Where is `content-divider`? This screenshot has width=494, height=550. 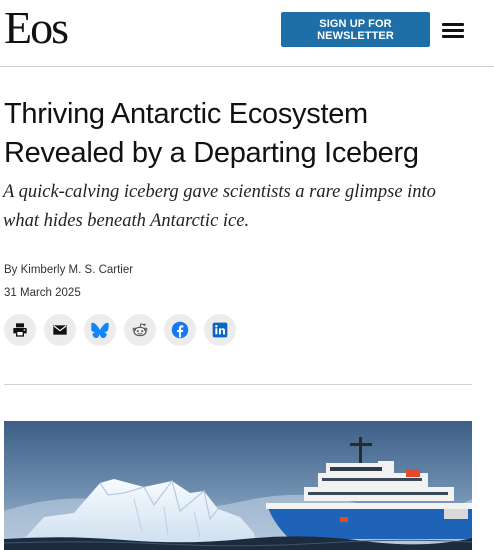 content-divider is located at coordinates (238, 384).